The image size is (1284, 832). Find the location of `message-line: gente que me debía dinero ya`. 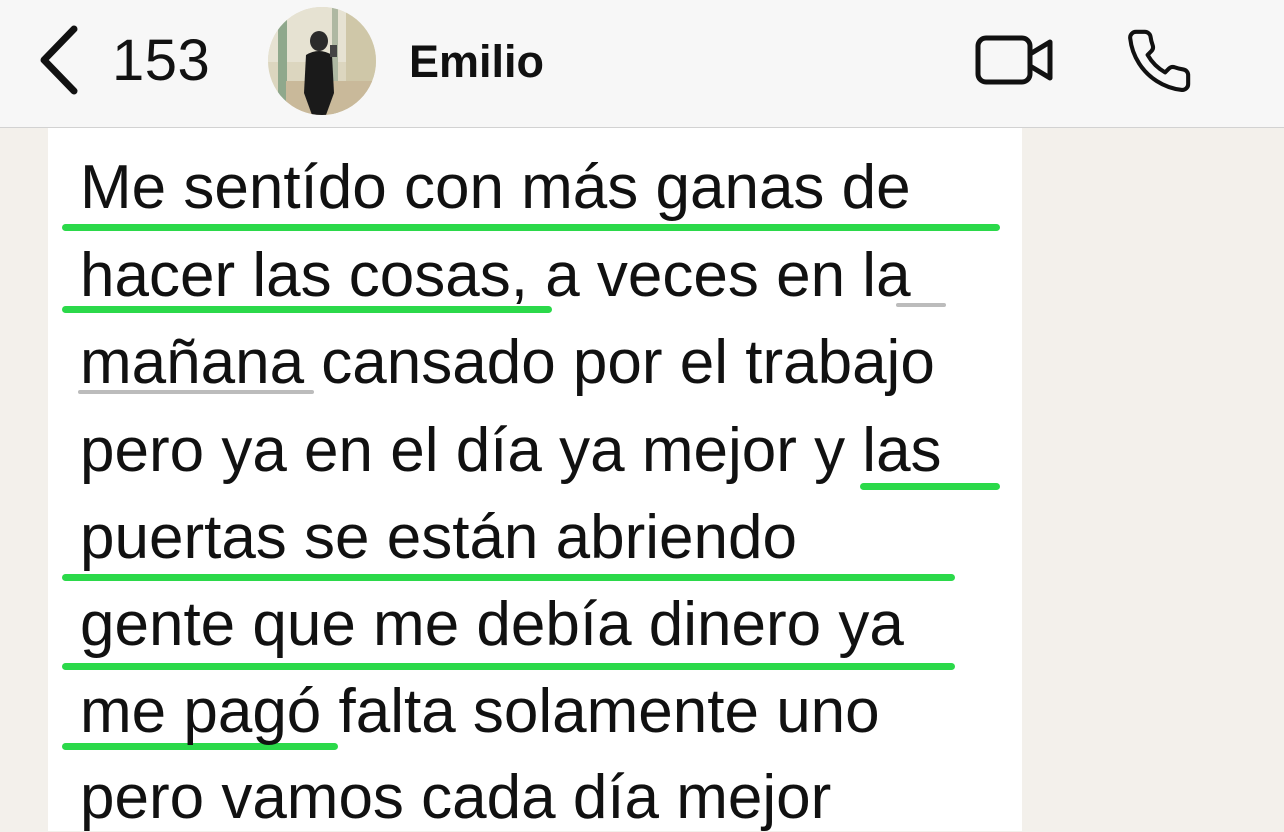

message-line: gente que me debía dinero ya is located at coordinates (492, 624).